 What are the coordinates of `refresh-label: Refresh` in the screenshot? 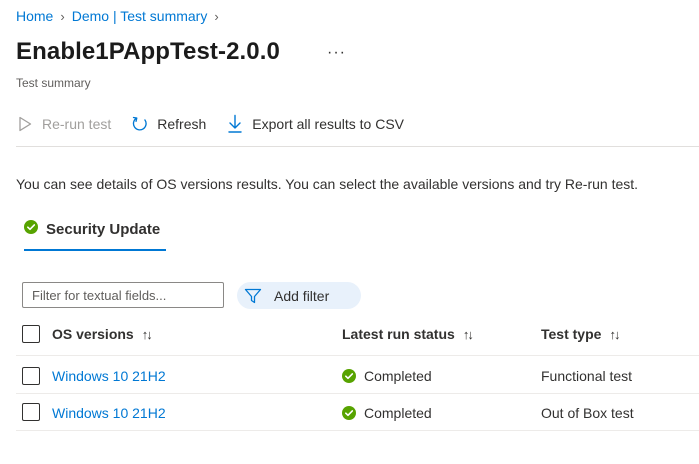 It's located at (182, 124).